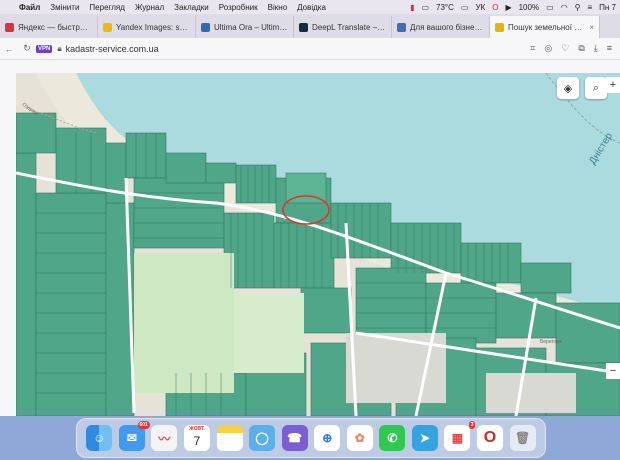 The width and height of the screenshot is (620, 460). What do you see at coordinates (490, 438) in the screenshot?
I see `opera-dock-icon: O` at bounding box center [490, 438].